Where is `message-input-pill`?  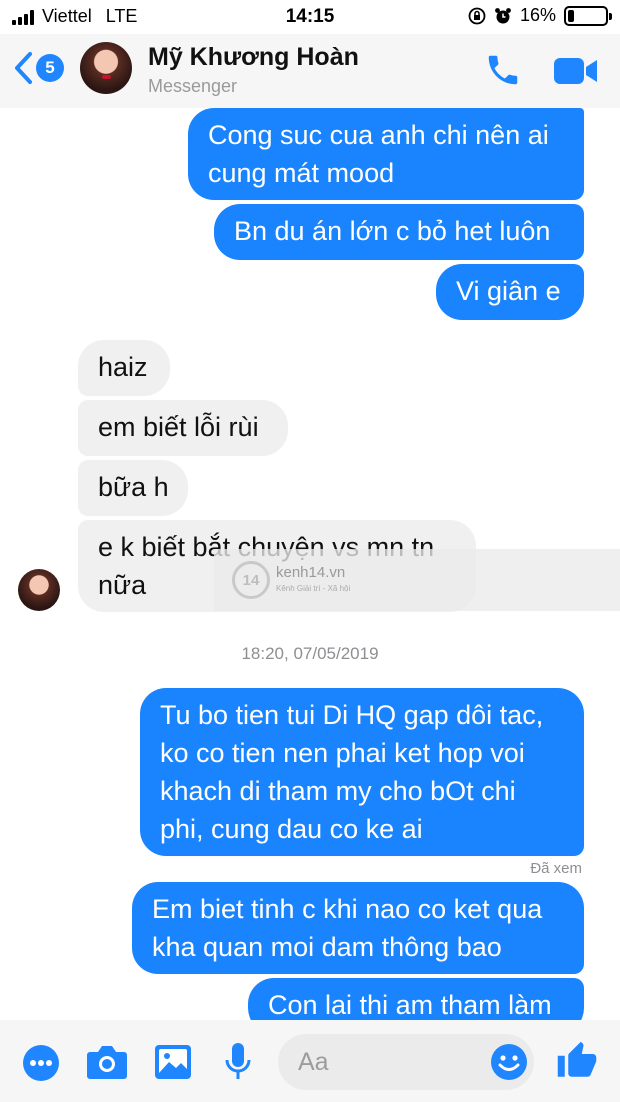
message-input-pill is located at coordinates (406, 1062).